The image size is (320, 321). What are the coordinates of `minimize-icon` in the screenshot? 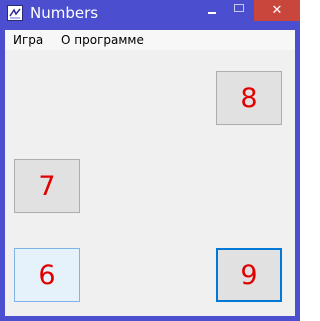 It's located at (212, 13).